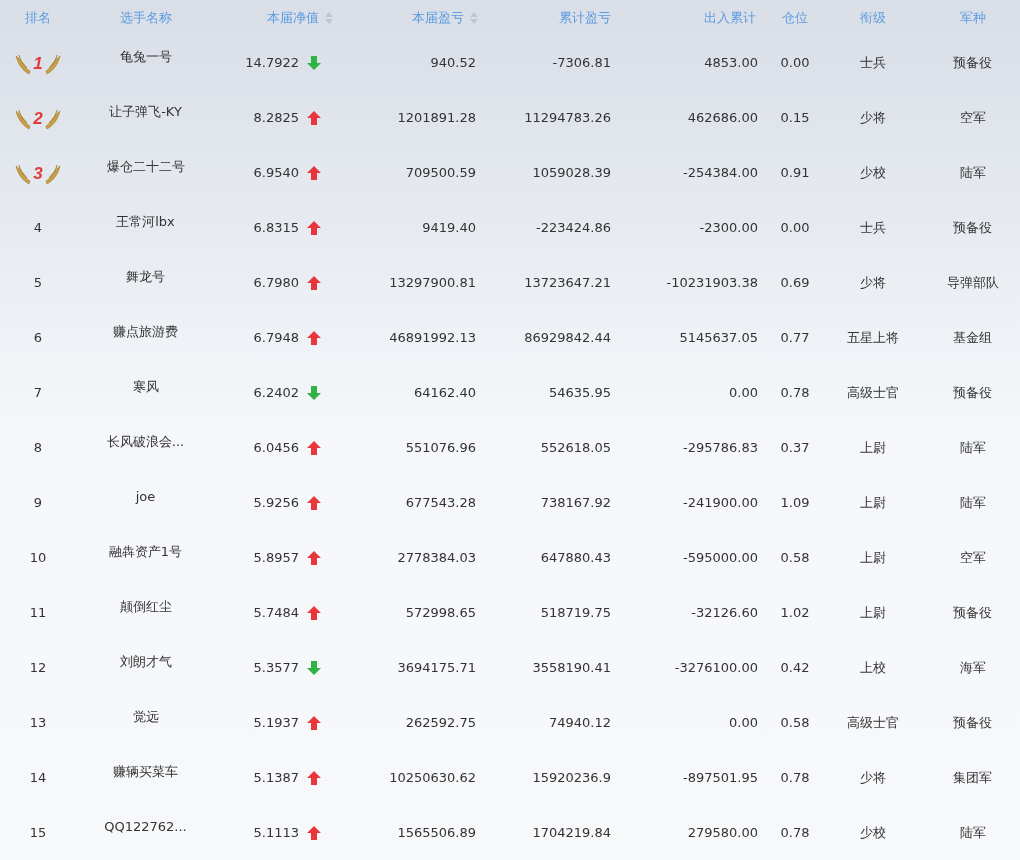 The width and height of the screenshot is (1020, 860). I want to click on rank-cell-text: 13, so click(38, 722).